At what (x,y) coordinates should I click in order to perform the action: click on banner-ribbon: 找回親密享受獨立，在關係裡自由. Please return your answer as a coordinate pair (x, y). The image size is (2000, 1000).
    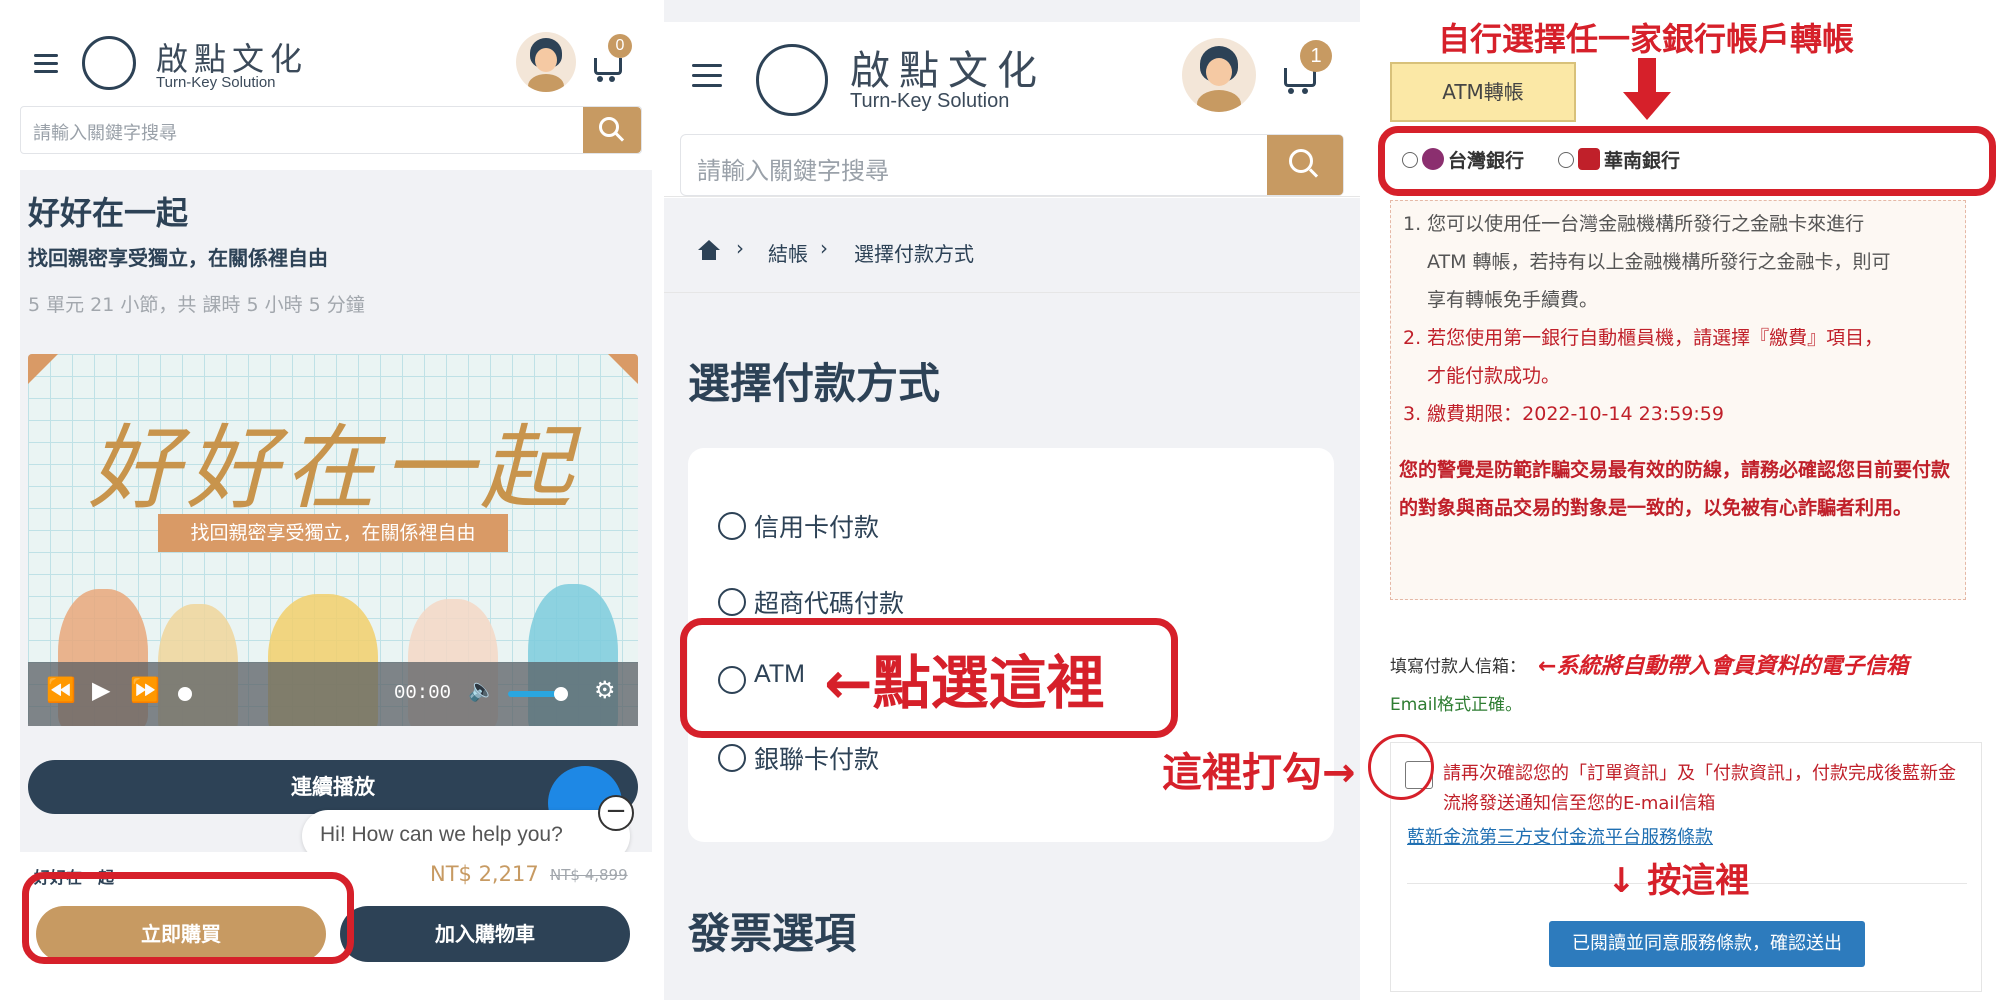
    Looking at the image, I should click on (333, 533).